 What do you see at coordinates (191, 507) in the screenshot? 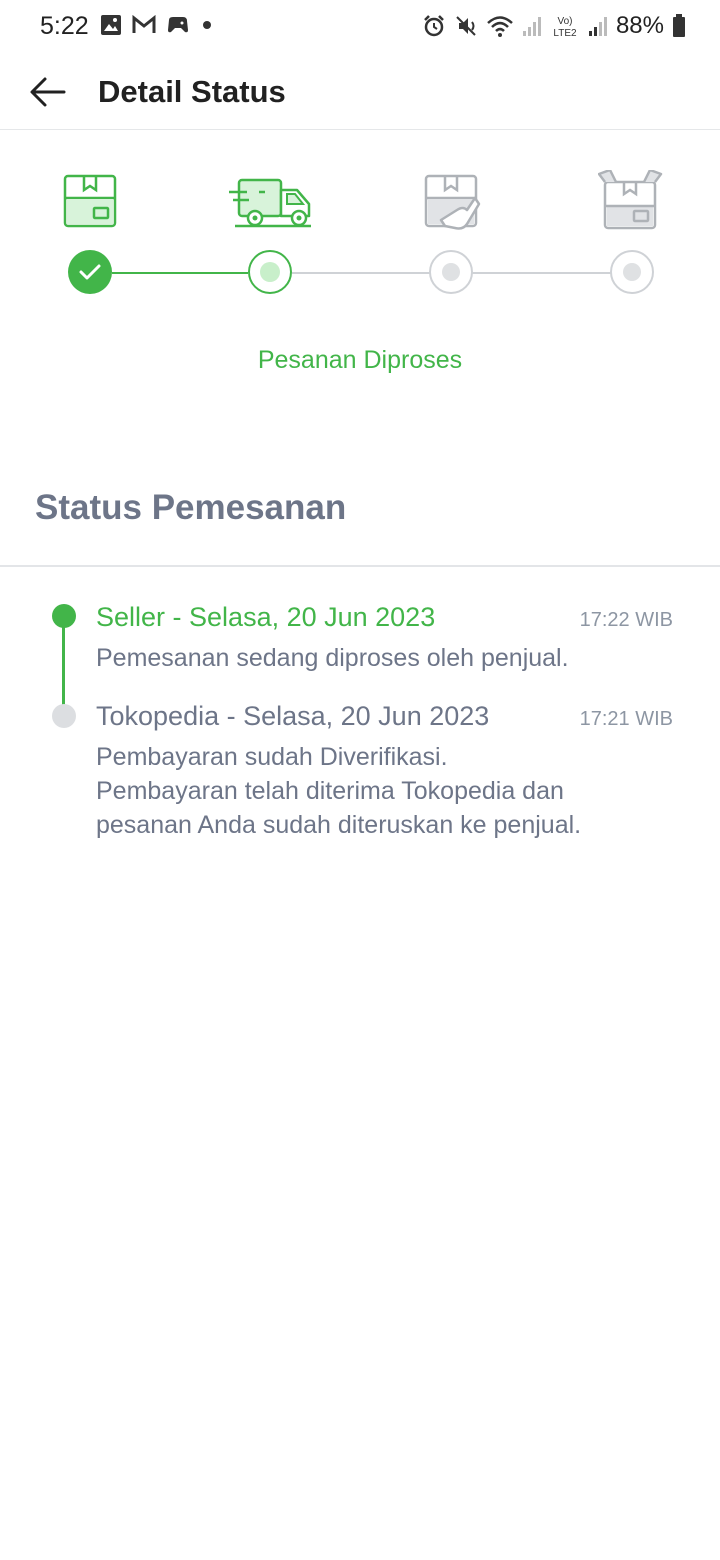
I see `section-title: Status Pemesanan` at bounding box center [191, 507].